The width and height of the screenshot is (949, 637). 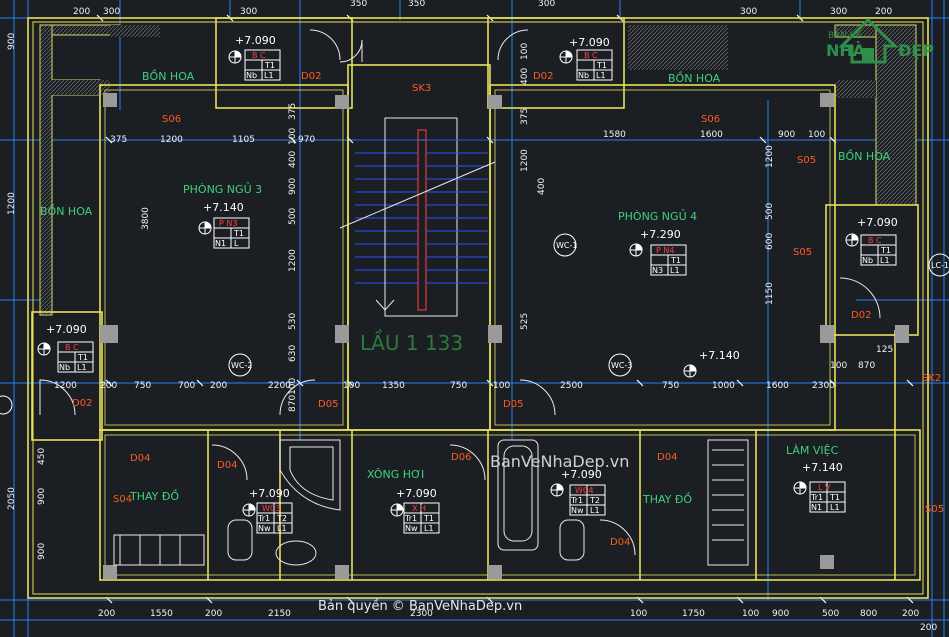 I want to click on room-bon-hoa-4: BỒN HOA, so click(x=66, y=211).